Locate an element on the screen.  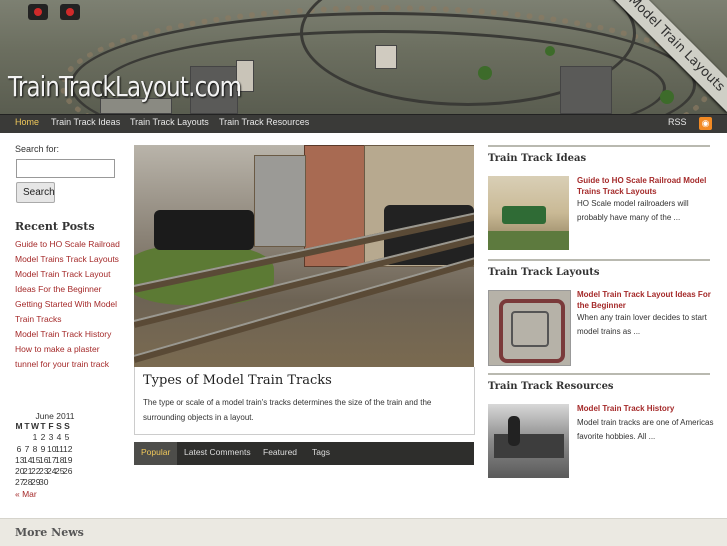
nav-item-train-track-ideas: Train Track Ideas is located at coordinates (85, 122).